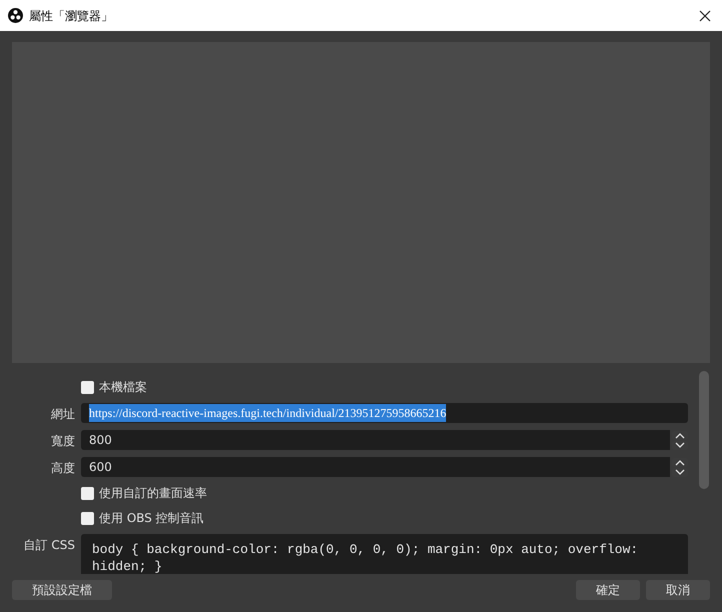 The height and width of the screenshot is (612, 722). What do you see at coordinates (62, 590) in the screenshot?
I see `defaults-button: 預設設定檔` at bounding box center [62, 590].